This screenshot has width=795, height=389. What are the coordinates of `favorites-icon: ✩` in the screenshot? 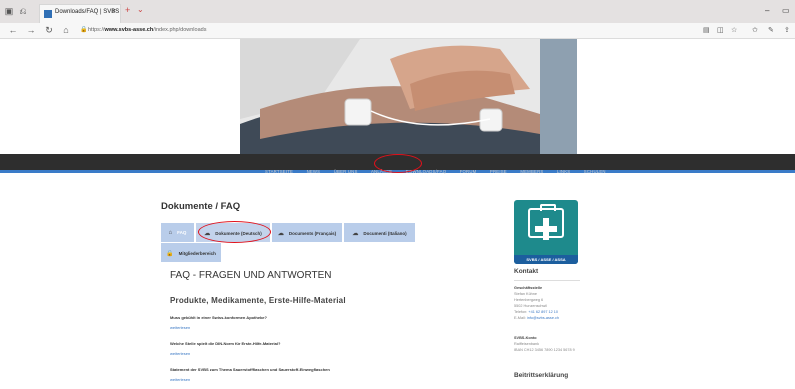 It's located at (755, 30).